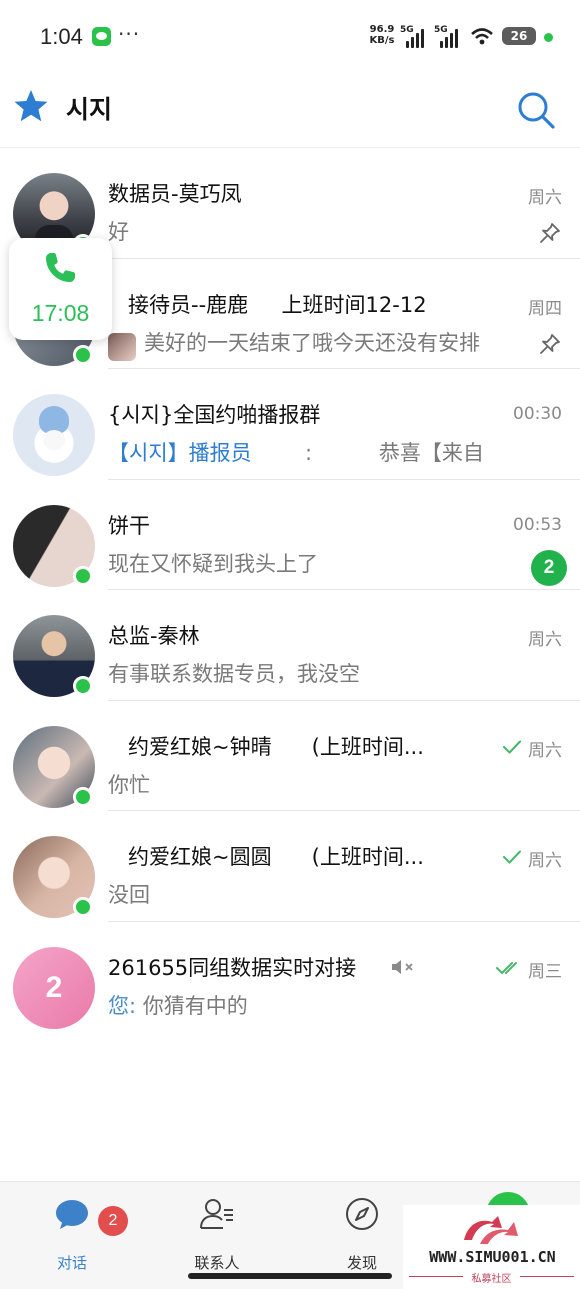 The height and width of the screenshot is (1289, 580). What do you see at coordinates (537, 524) in the screenshot?
I see `chat-time: 00:53` at bounding box center [537, 524].